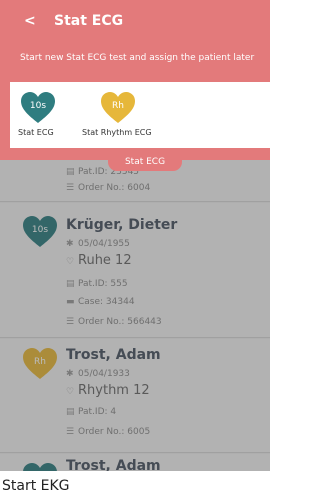 Image resolution: width=320 pixels, height=501 pixels. I want to click on heart-icon: Rh, so click(118, 108).